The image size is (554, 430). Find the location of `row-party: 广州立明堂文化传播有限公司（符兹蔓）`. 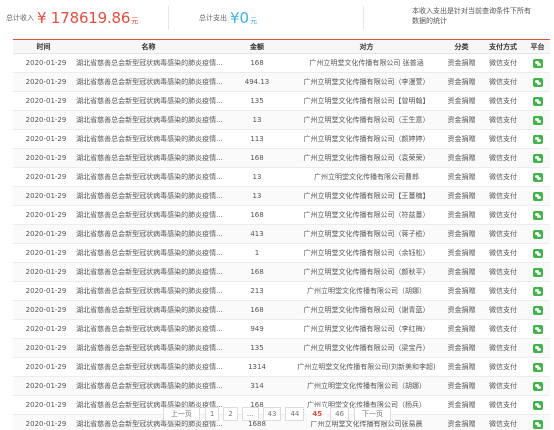

row-party: 广州立明堂文化传播有限公司（符兹蔓） is located at coordinates (366, 215).